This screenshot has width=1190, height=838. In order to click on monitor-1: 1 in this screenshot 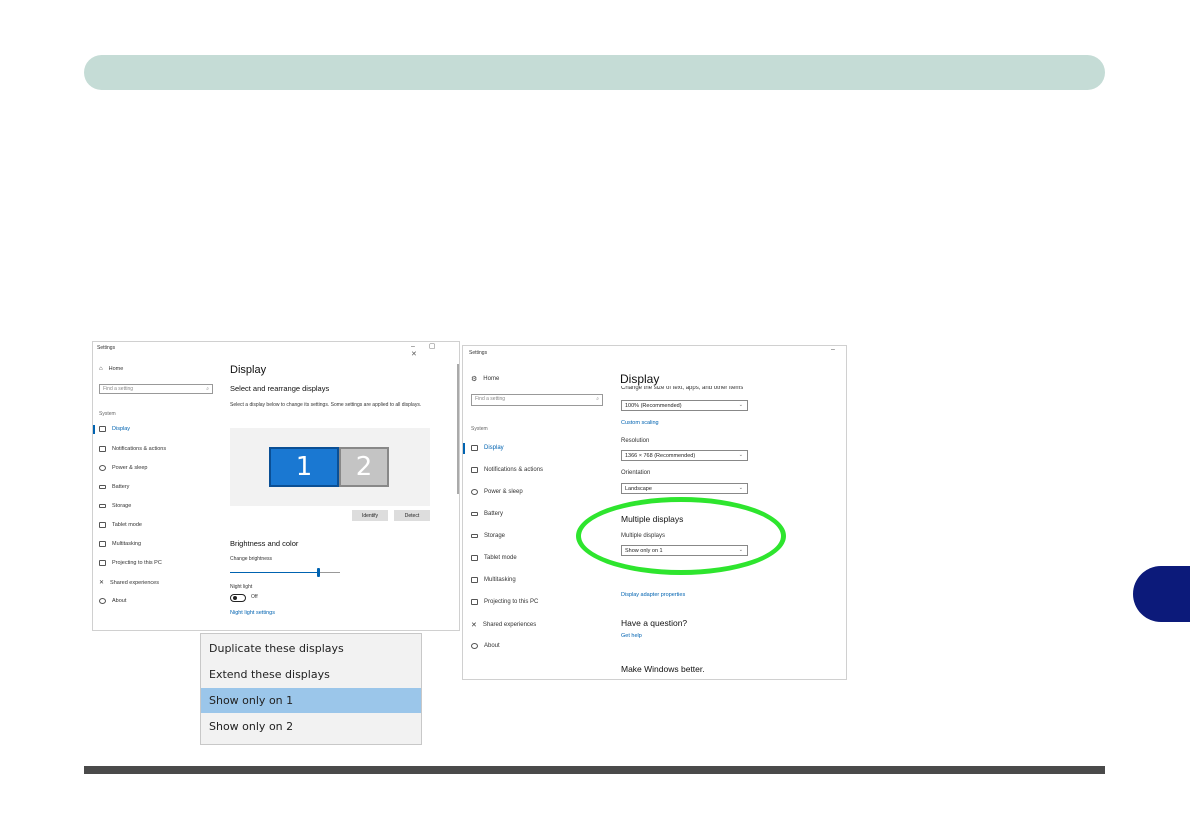, I will do `click(304, 467)`.